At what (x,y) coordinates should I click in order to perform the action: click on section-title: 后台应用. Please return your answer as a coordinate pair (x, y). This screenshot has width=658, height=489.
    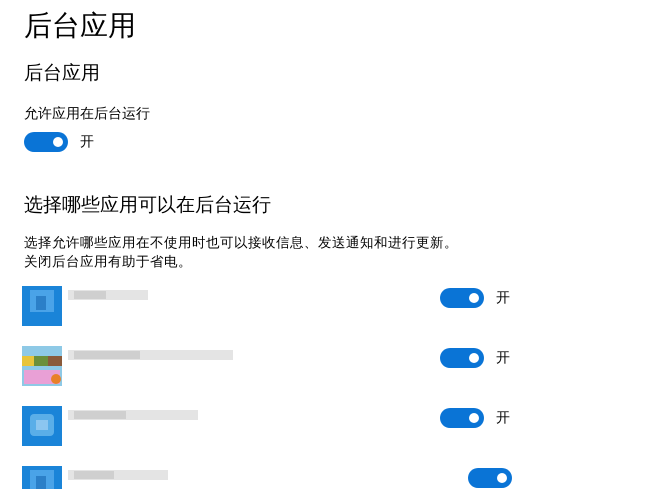
    Looking at the image, I should click on (62, 73).